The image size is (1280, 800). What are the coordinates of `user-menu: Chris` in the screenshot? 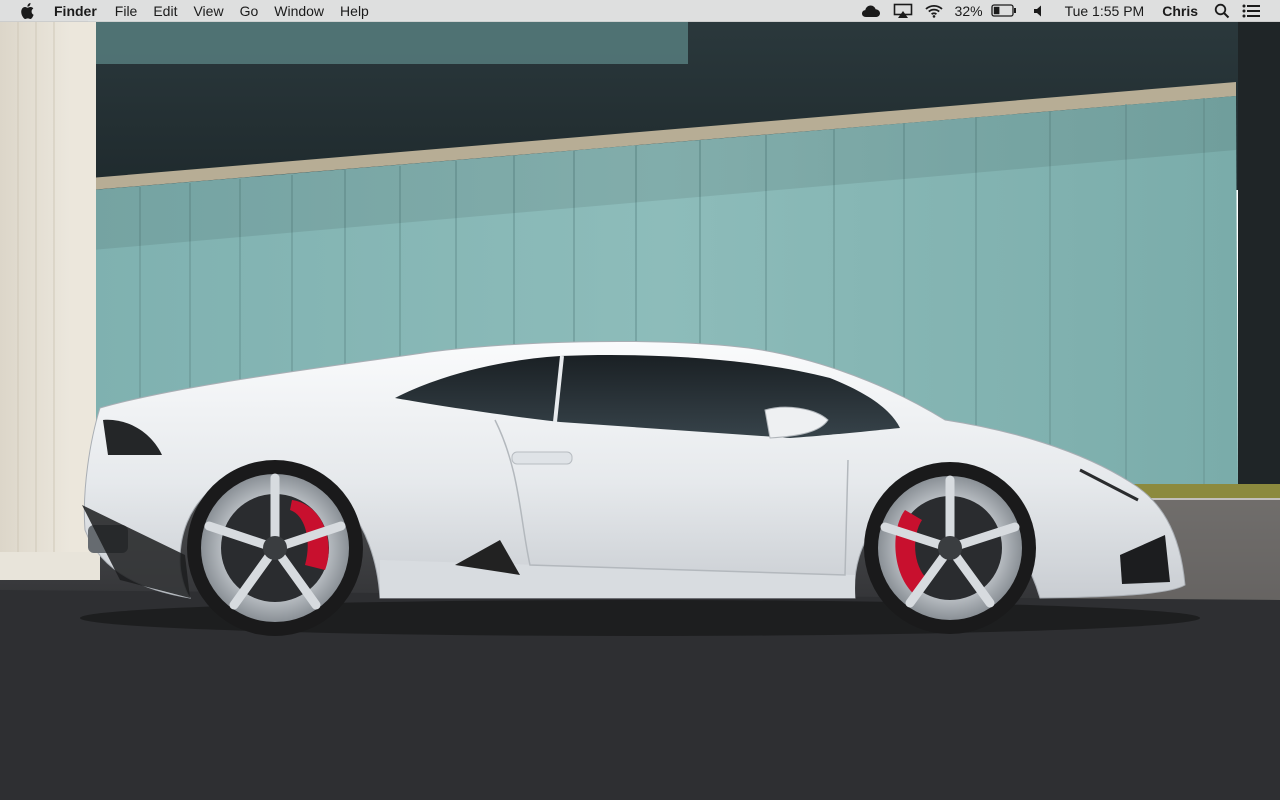 It's located at (1181, 11).